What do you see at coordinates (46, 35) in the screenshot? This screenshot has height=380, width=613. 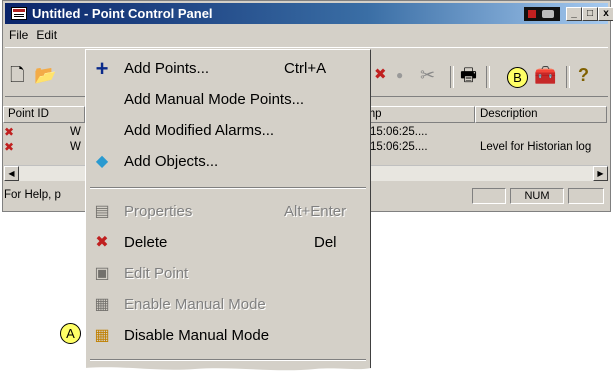 I see `menu-edit: Edit` at bounding box center [46, 35].